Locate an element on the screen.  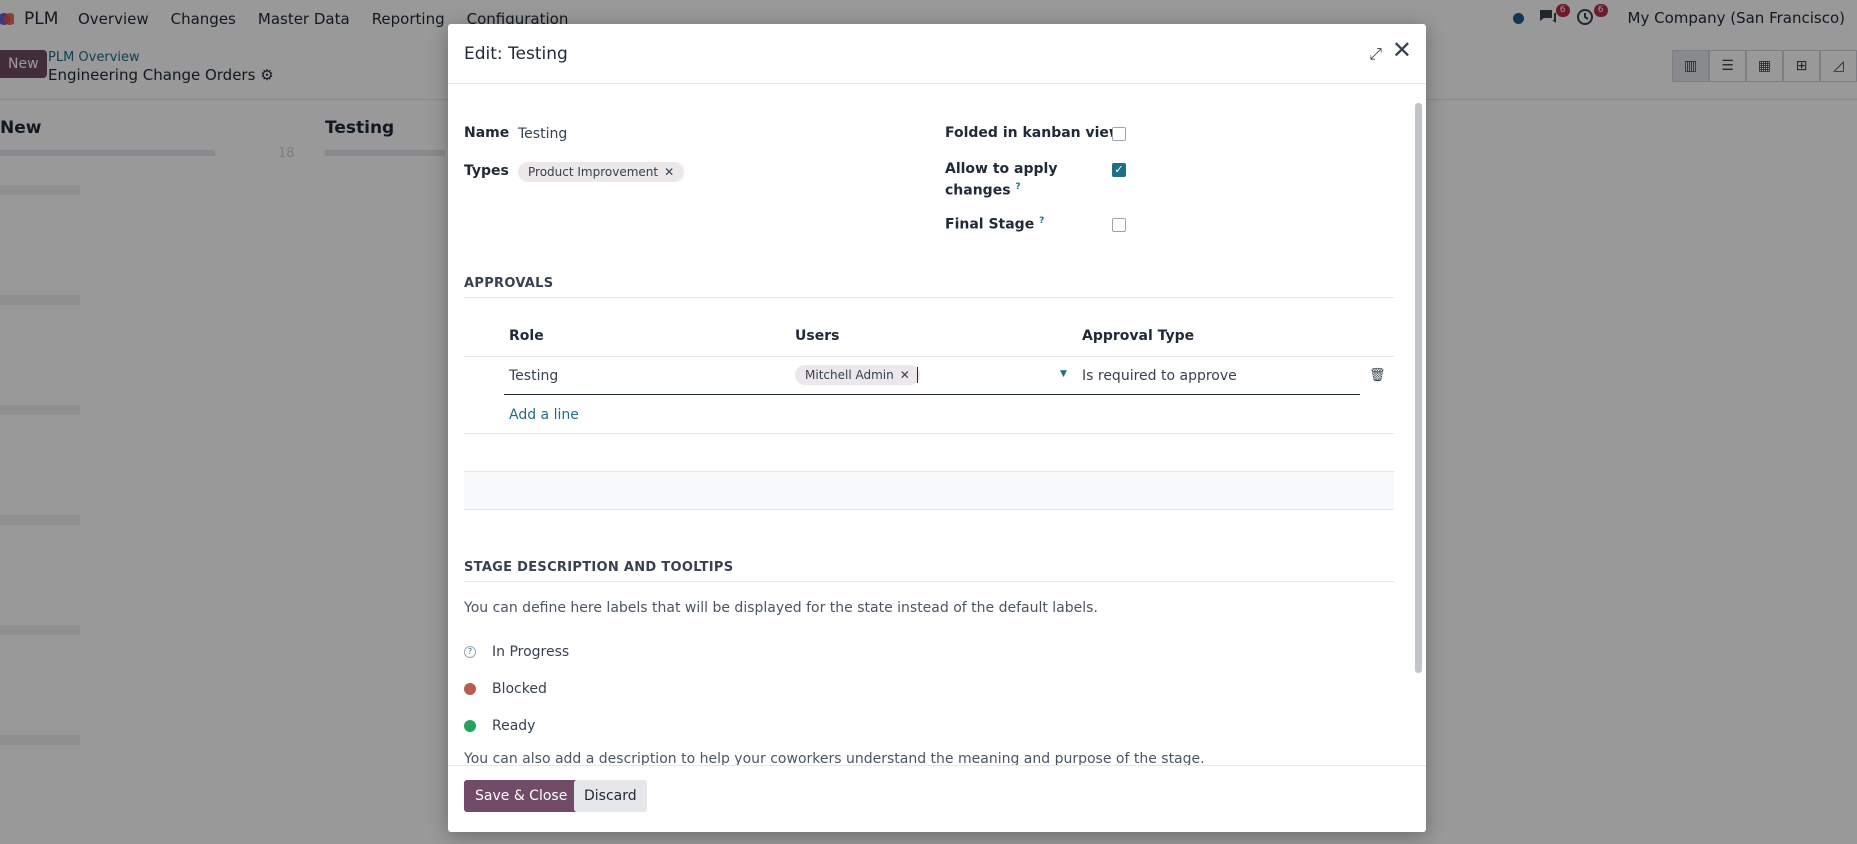
stage-description-title: STAGE DESCRIPTION AND TOOLTIPS is located at coordinates (929, 571).